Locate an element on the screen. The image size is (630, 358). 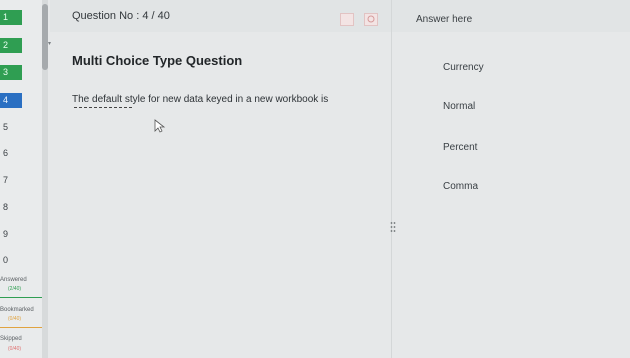
option-currency: Currency is located at coordinates (463, 67).